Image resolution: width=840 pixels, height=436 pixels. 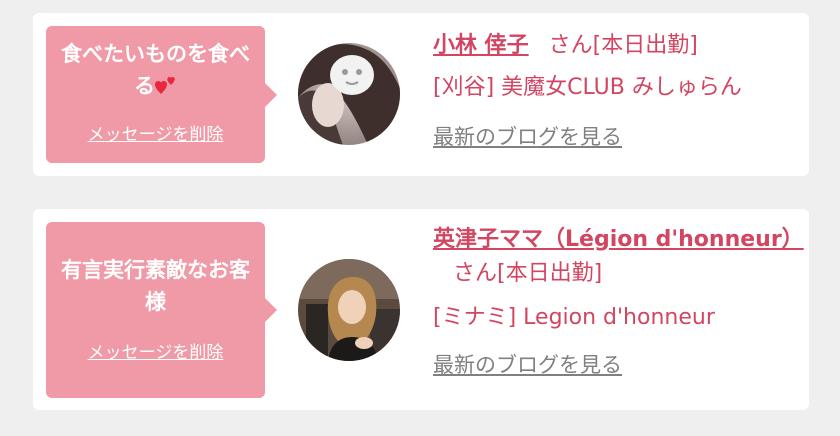 What do you see at coordinates (618, 239) in the screenshot?
I see `cast-name-link: 英津子ママ（Légion d'honneur）` at bounding box center [618, 239].